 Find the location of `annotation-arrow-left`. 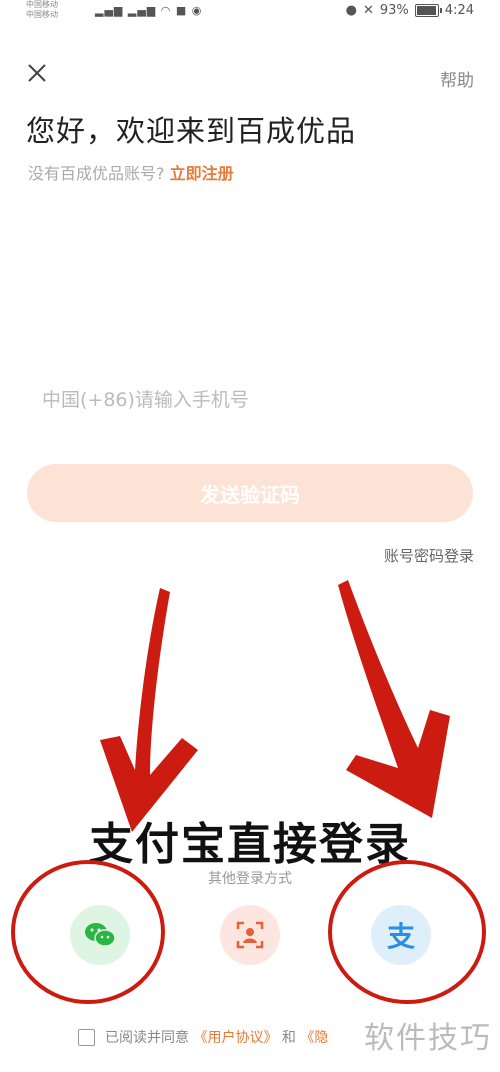

annotation-arrow-left is located at coordinates (149, 710).